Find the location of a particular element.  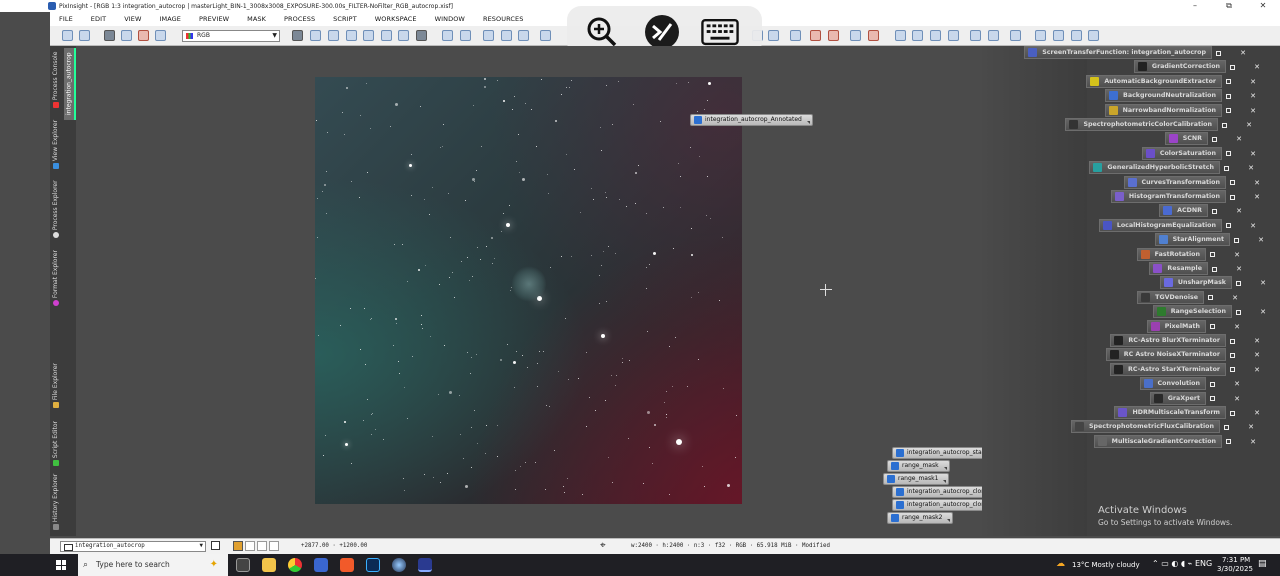

auto-stretch-icon is located at coordinates (160, 35).